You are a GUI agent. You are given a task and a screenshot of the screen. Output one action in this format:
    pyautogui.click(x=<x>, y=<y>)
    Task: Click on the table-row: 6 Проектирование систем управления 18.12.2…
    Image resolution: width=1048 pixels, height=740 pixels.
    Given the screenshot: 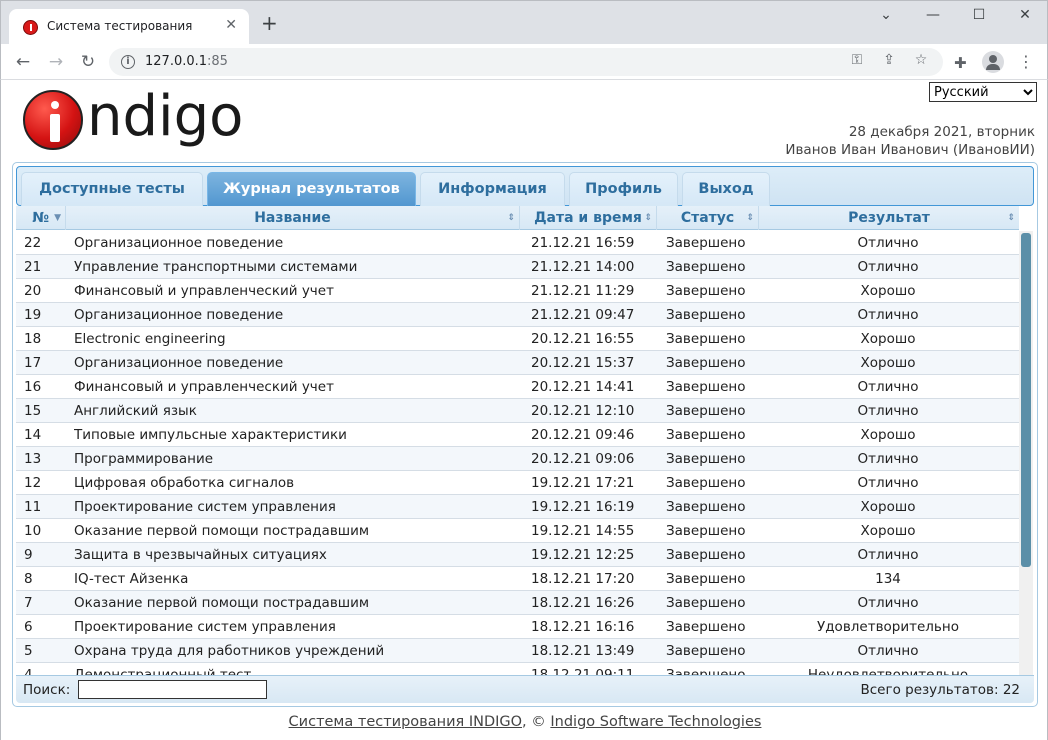 What is the action you would take?
    pyautogui.click(x=517, y=627)
    